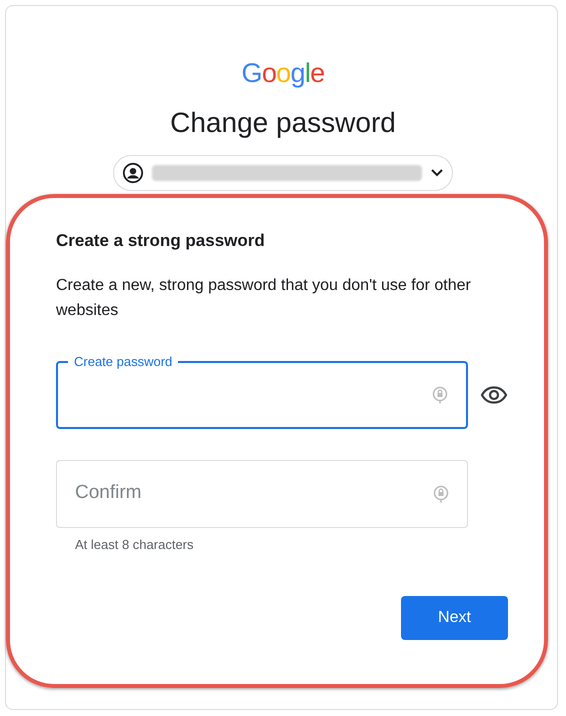 The height and width of the screenshot is (716, 566). What do you see at coordinates (437, 173) in the screenshot?
I see `chevron-down-icon` at bounding box center [437, 173].